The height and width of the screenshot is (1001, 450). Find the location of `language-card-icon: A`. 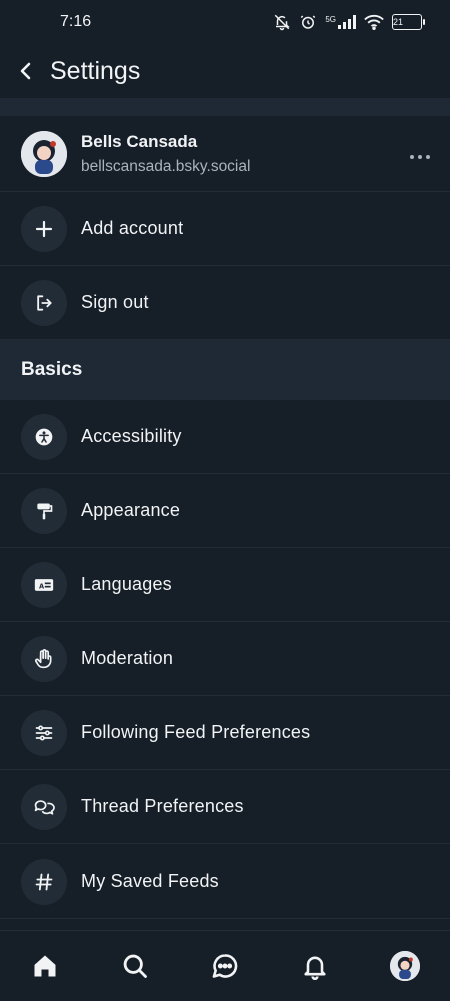

language-card-icon: A is located at coordinates (44, 584).